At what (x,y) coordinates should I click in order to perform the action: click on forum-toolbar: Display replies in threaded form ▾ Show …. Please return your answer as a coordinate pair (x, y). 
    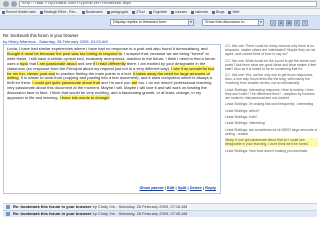
    Looking at the image, I should click on (160, 23).